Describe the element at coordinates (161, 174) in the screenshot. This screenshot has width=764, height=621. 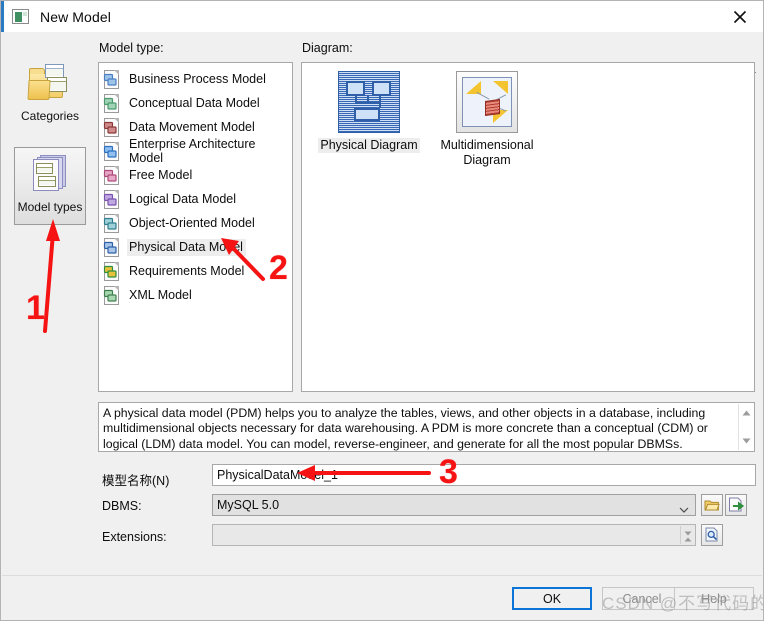
I see `model-type-list-item-label: Free Model` at that location.